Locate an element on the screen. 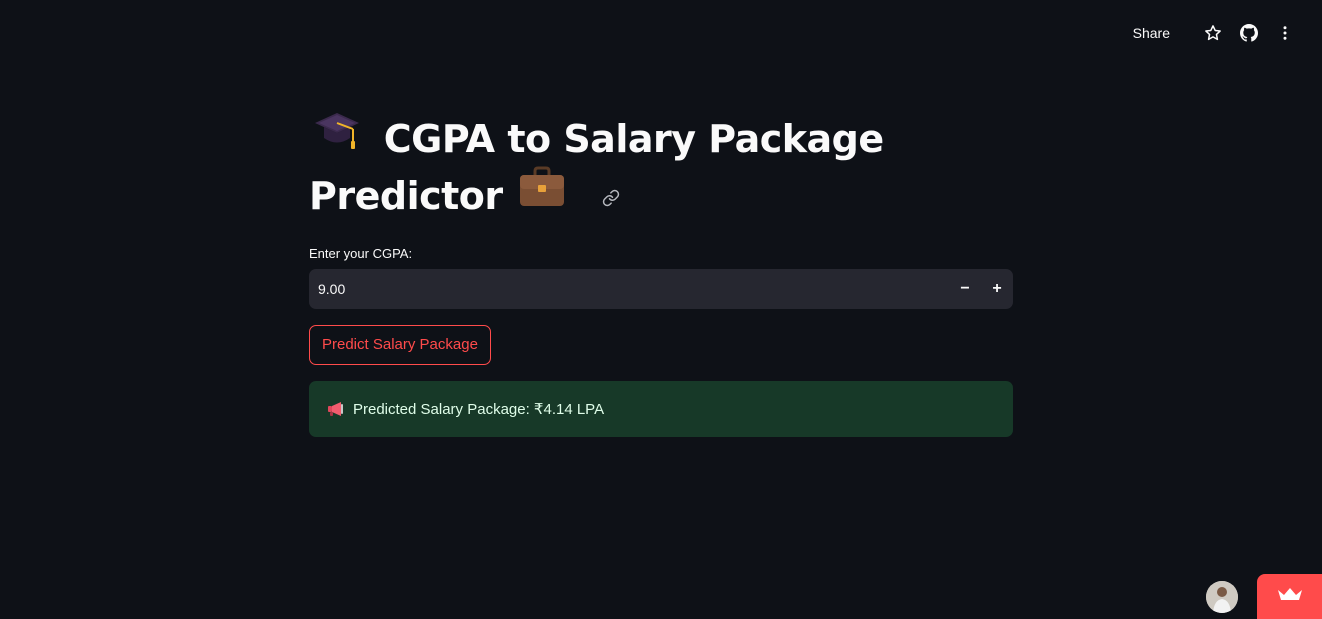 The width and height of the screenshot is (1322, 619). predicted-salary-text: Predicted Salary Package: ₹4.14 LPA is located at coordinates (479, 409).